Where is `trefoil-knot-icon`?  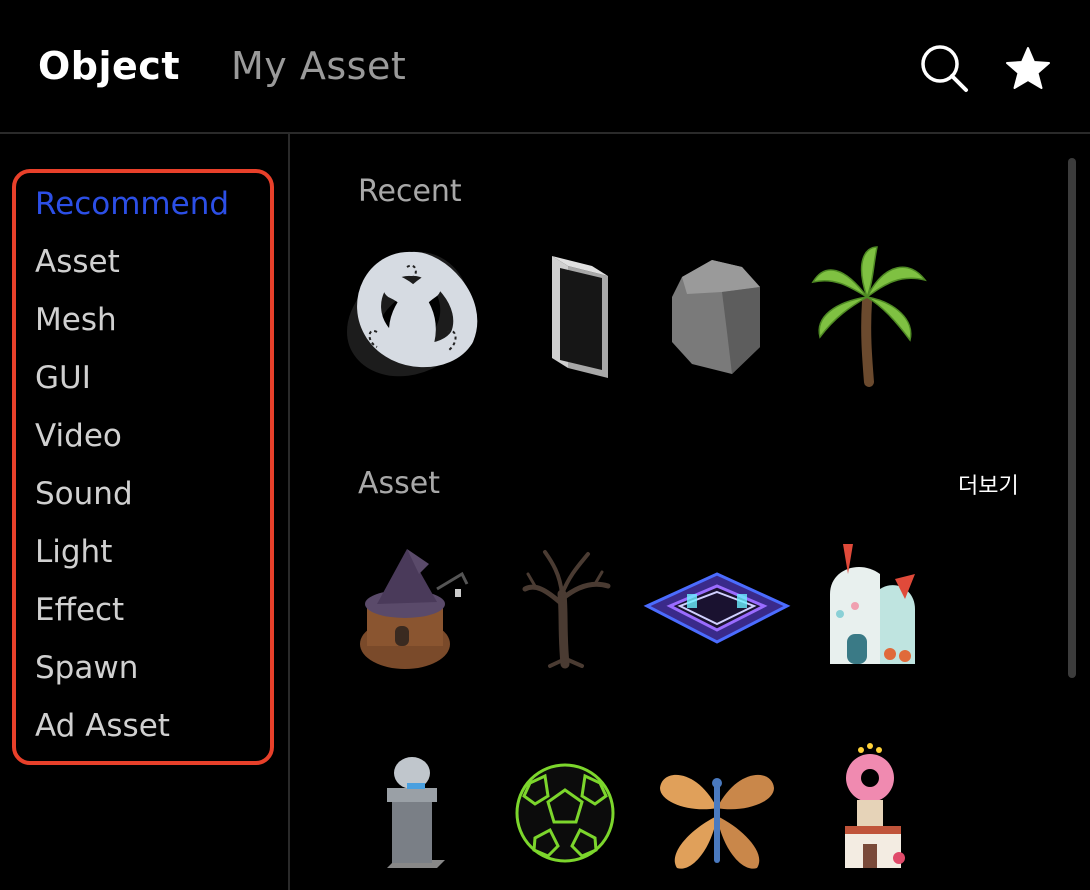
trefoil-knot-icon is located at coordinates (412, 314).